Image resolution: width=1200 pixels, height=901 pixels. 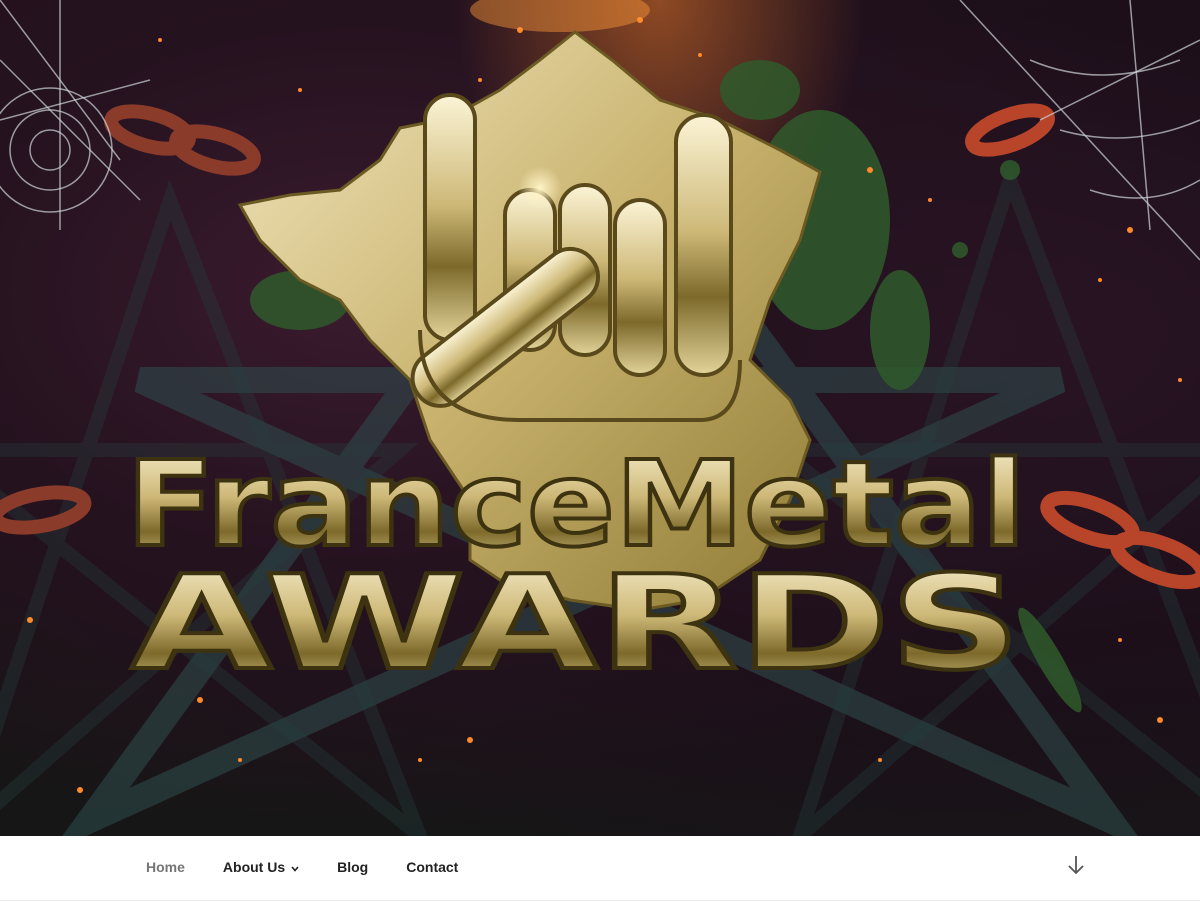 I want to click on menu-list: Home About Us Blog Contact, so click(x=321, y=867).